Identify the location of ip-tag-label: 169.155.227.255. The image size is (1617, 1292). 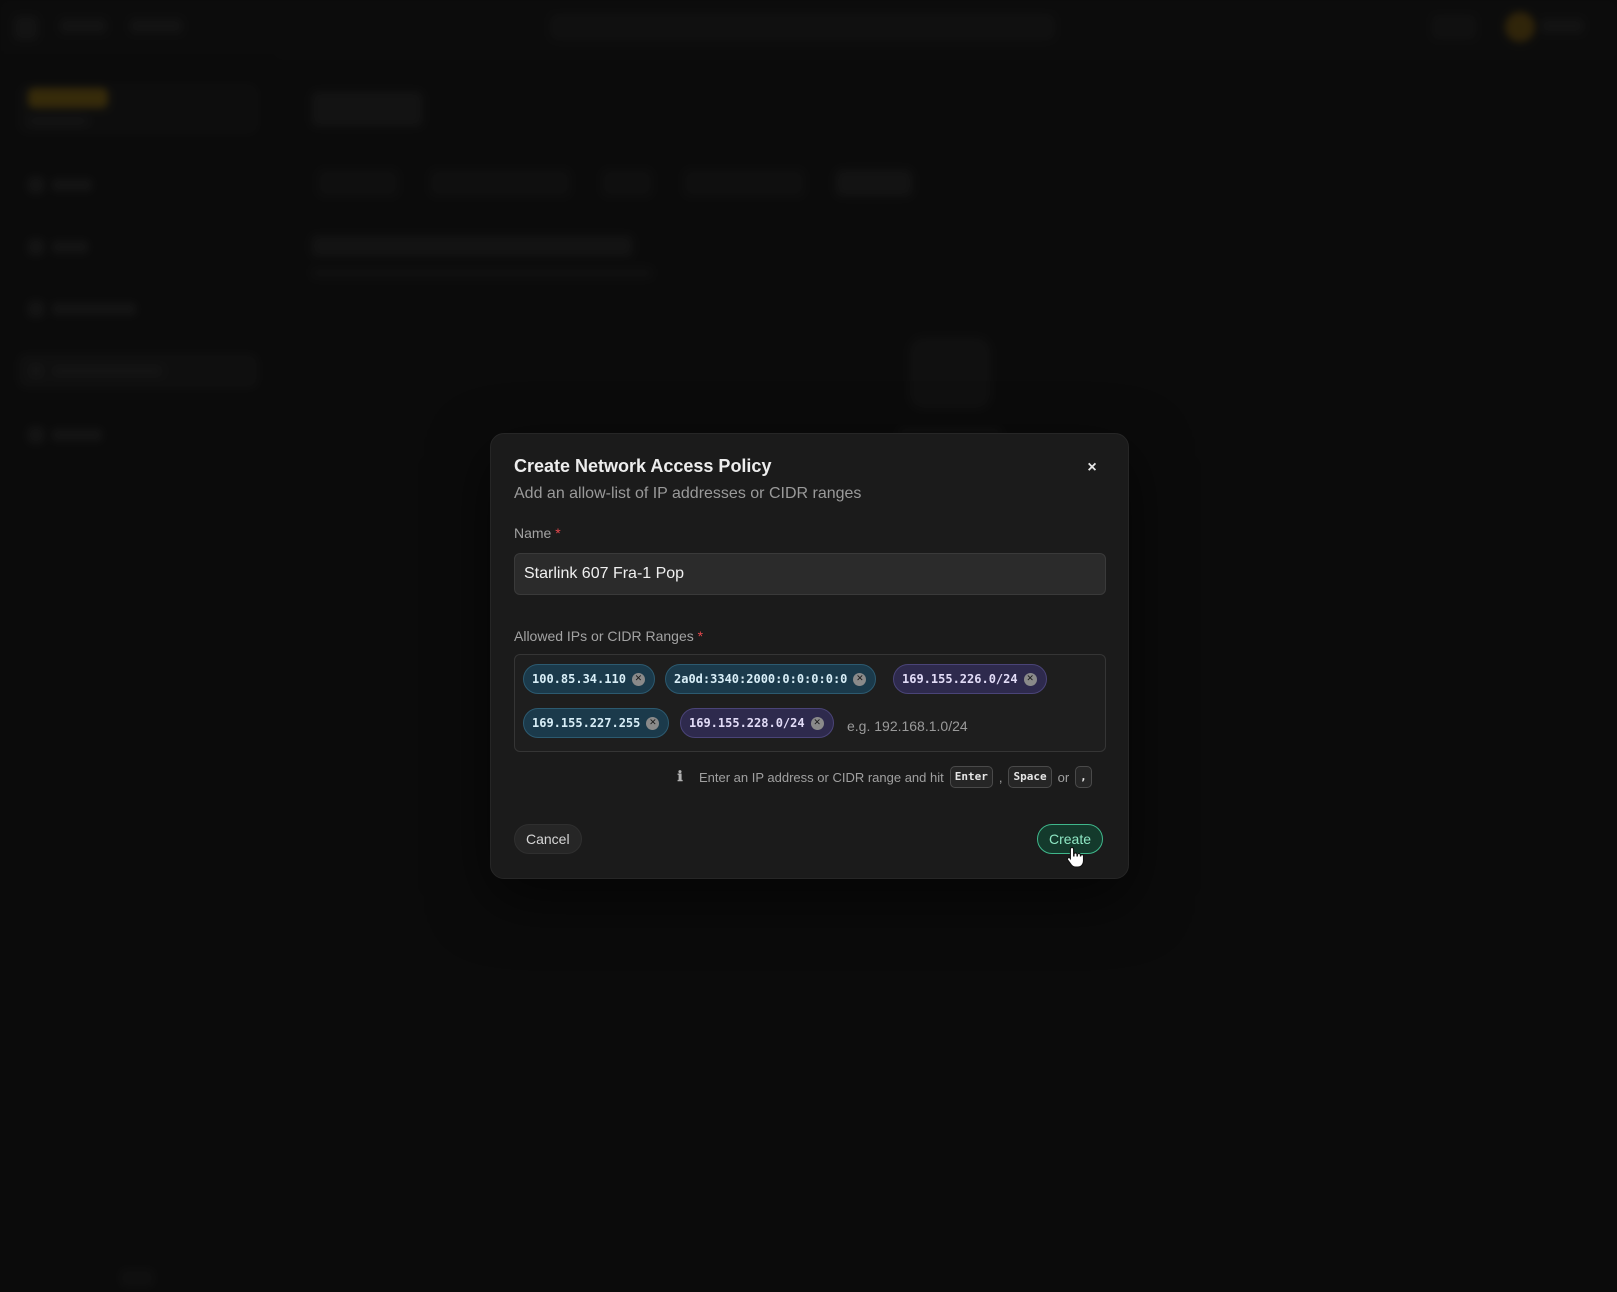
(586, 723).